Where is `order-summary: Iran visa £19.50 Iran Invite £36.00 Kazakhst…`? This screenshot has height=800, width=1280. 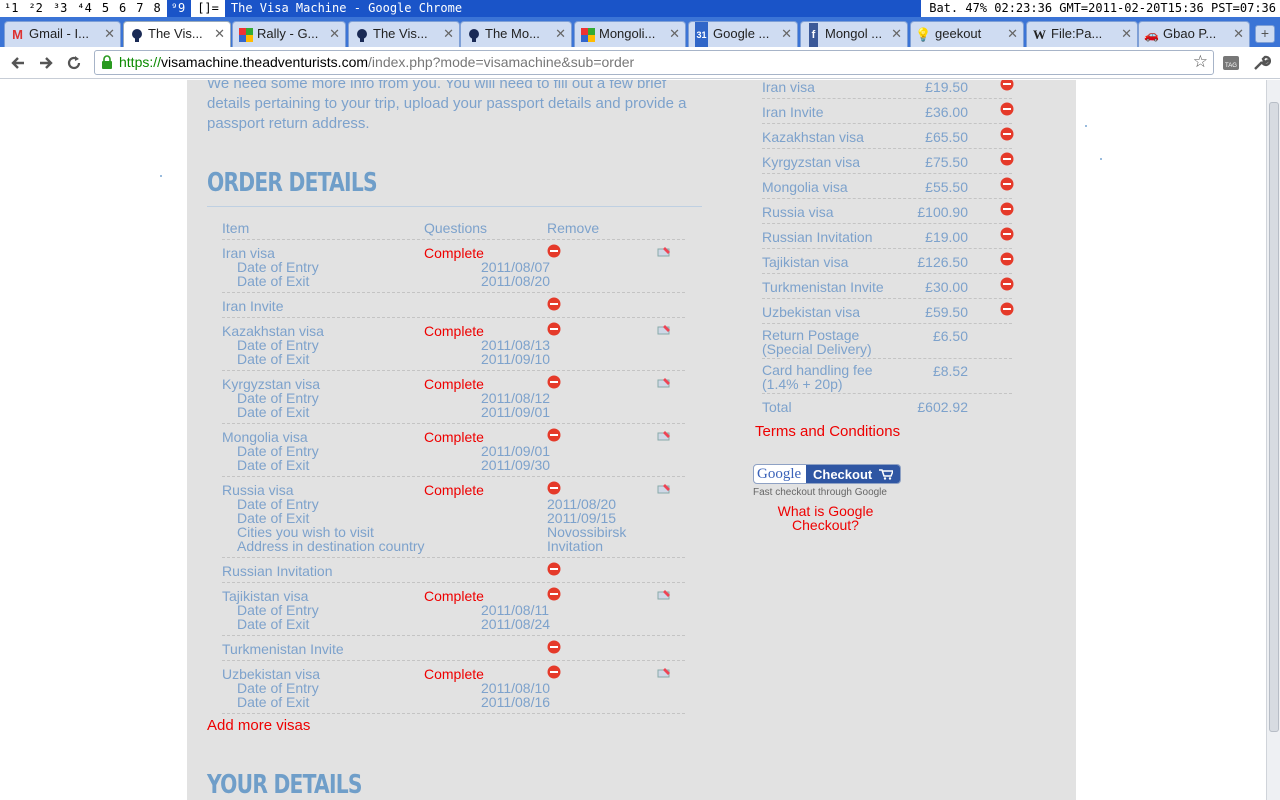 order-summary: Iran visa £19.50 Iran Invite £36.00 Kazakhst… is located at coordinates (888, 249).